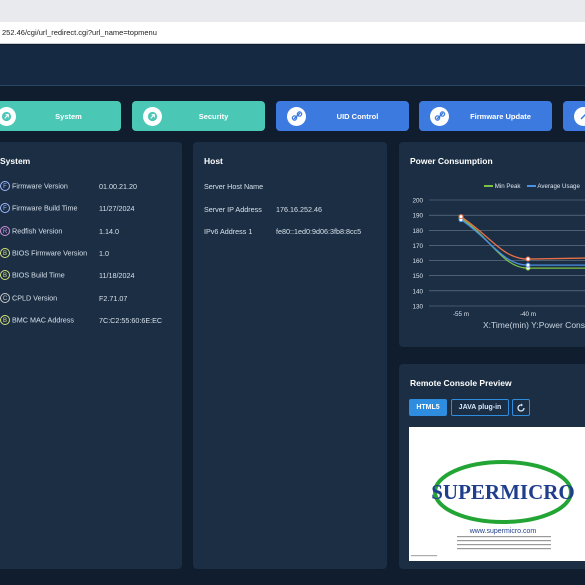 This screenshot has width=585, height=585. Describe the element at coordinates (417, 261) in the screenshot. I see `y-tick-label: 160` at that location.